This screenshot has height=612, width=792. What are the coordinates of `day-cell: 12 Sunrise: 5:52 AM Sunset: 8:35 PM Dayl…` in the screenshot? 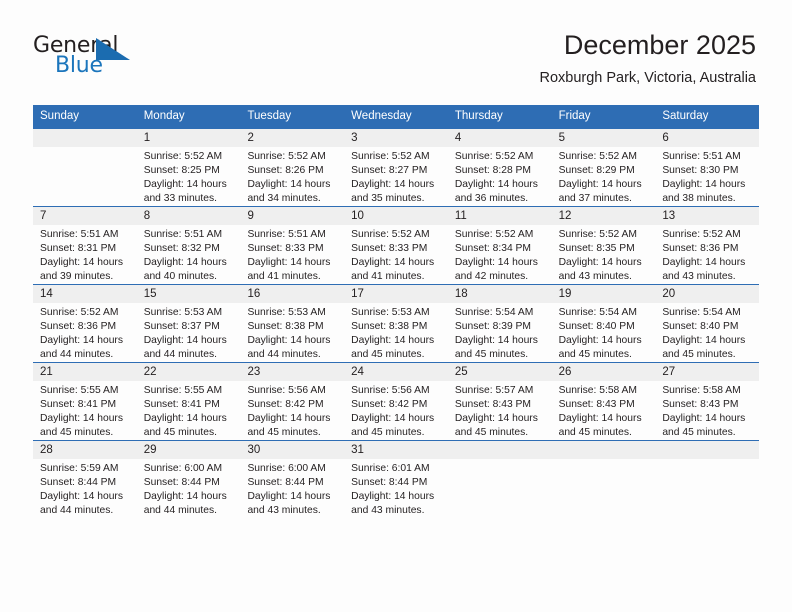 It's located at (603, 245).